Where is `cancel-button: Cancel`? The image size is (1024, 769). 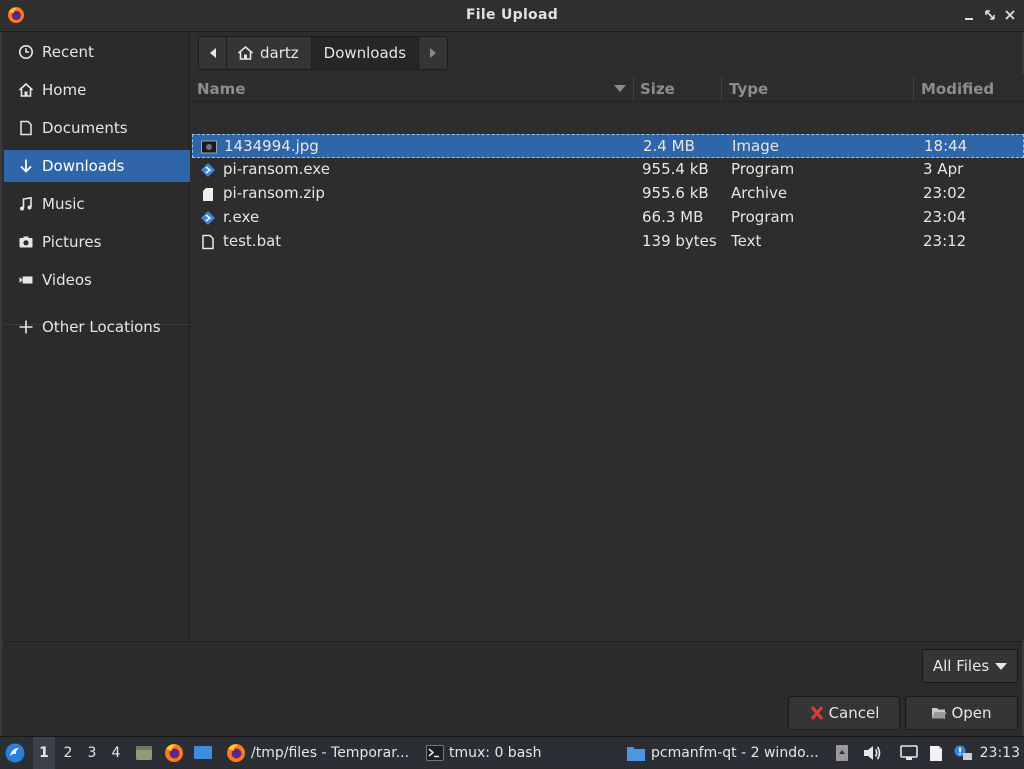 cancel-button: Cancel is located at coordinates (844, 713).